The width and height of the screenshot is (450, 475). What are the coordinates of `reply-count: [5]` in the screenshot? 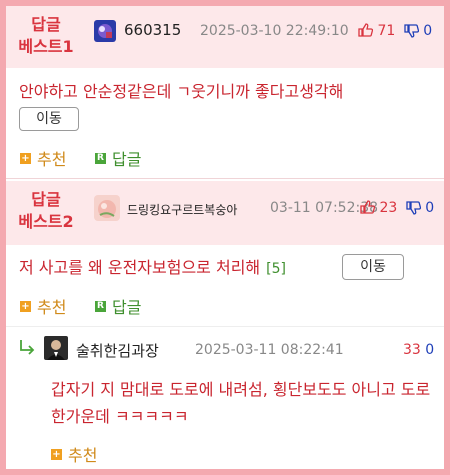 It's located at (276, 269).